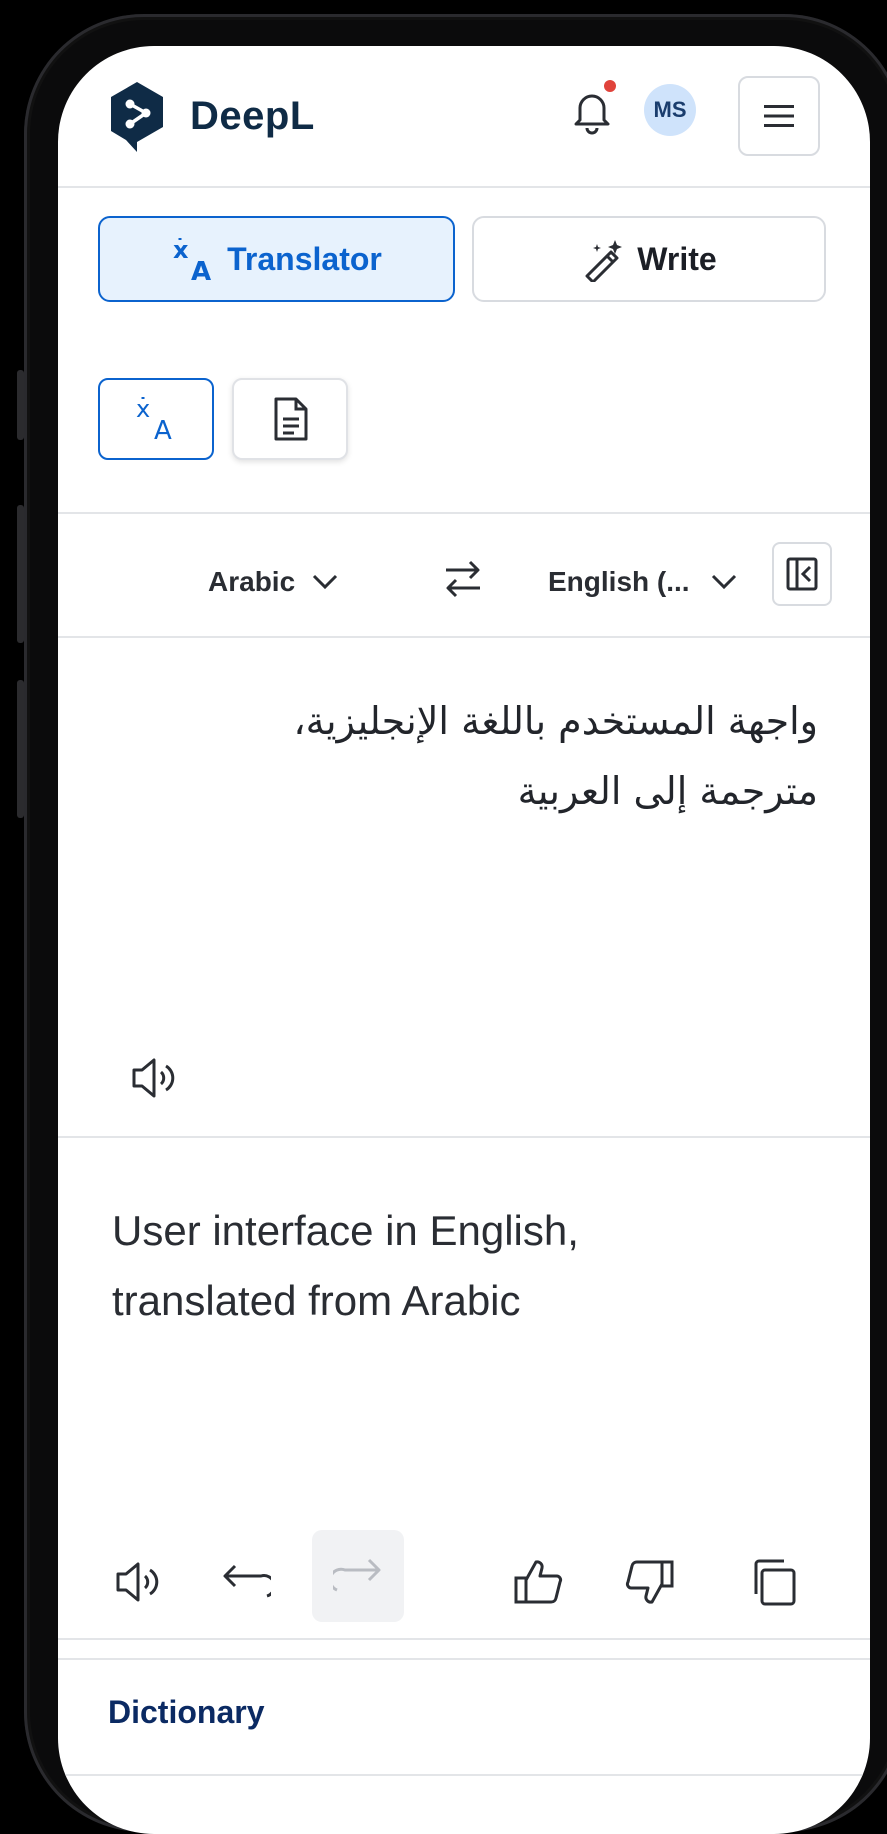  I want to click on redo-icon, so click(357, 1575).